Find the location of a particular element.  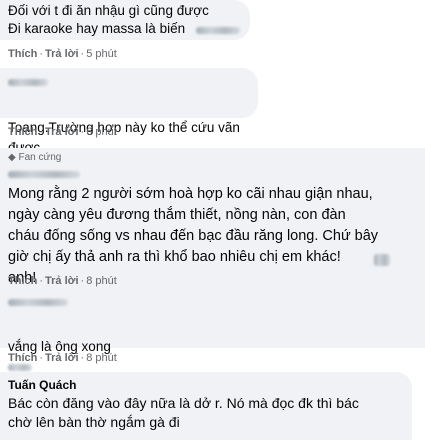

comment-actions: Thích · Trả lời · 6 phút is located at coordinates (62, 132).